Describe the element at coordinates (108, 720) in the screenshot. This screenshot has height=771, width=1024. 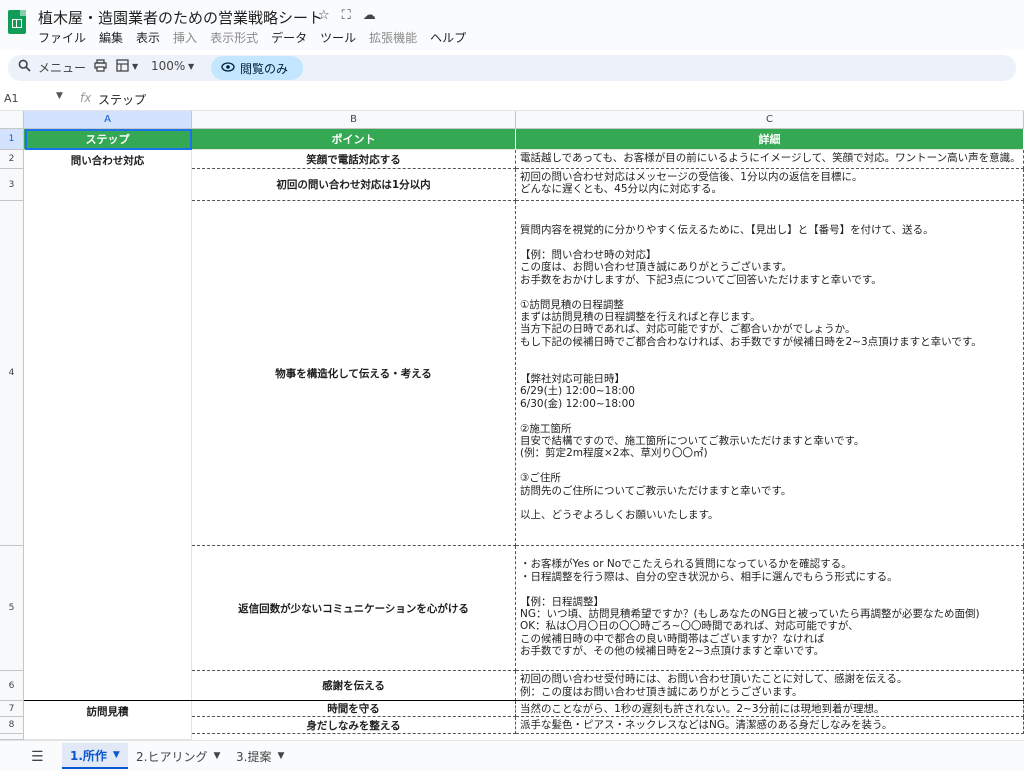
I see `cell-a7-visit-step: 訪問見積` at that location.